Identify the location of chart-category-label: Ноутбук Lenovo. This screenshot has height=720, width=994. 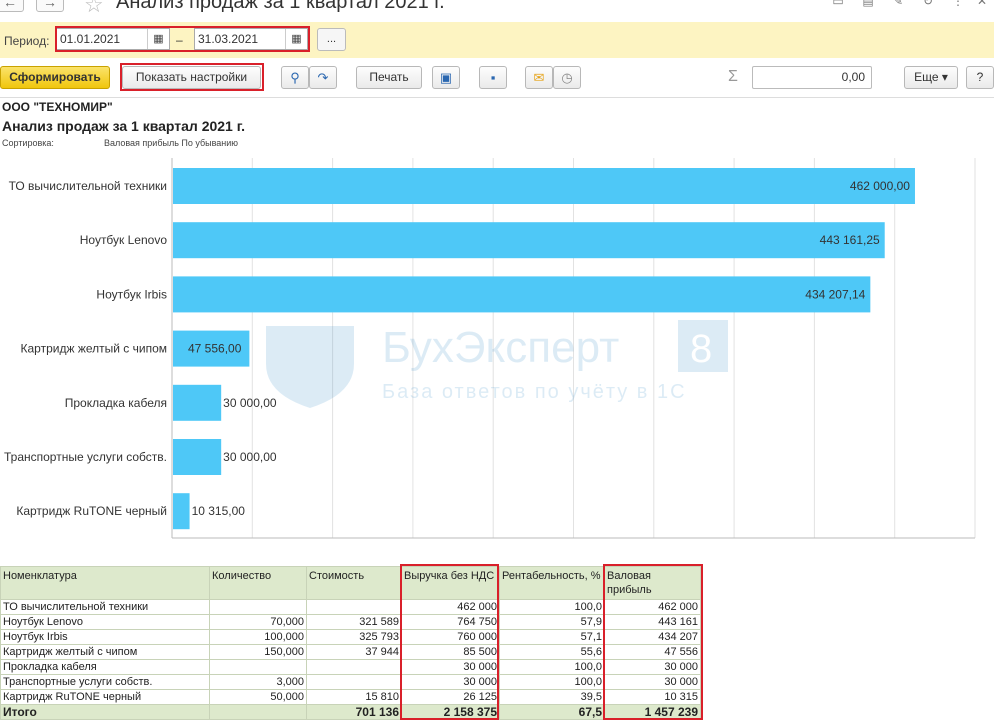
(124, 240).